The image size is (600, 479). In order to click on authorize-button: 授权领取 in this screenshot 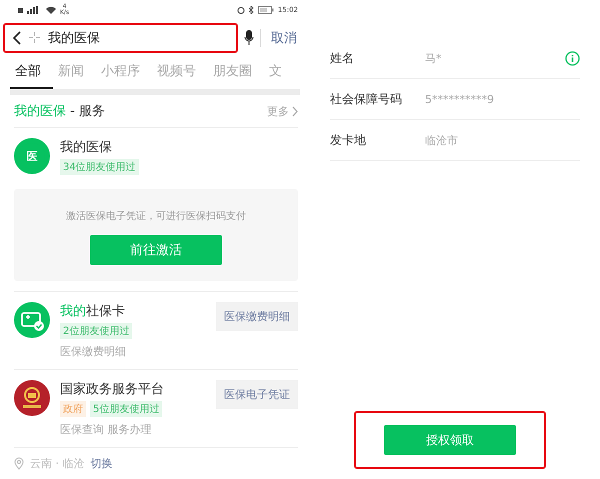, I will do `click(450, 440)`.